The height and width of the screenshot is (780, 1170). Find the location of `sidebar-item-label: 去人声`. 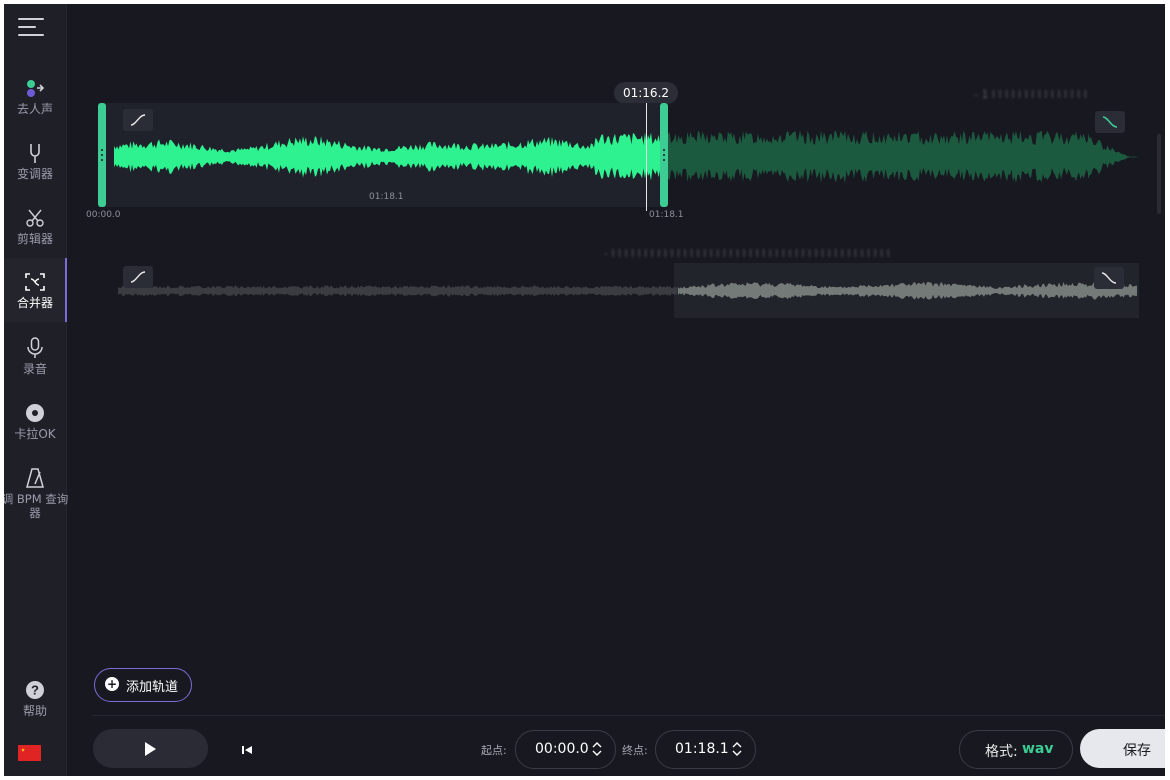

sidebar-item-label: 去人声 is located at coordinates (34, 109).